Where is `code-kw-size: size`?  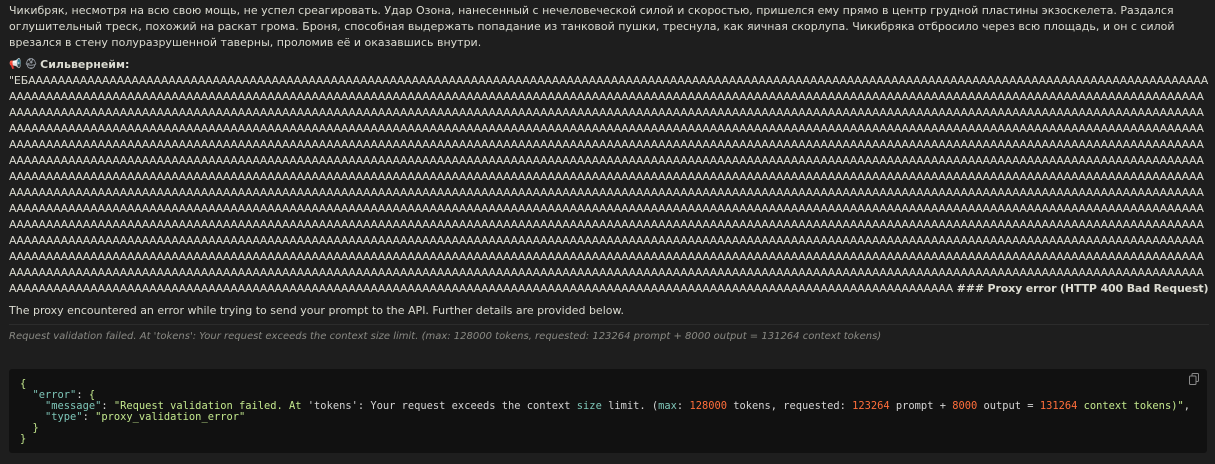
code-kw-size: size is located at coordinates (589, 406).